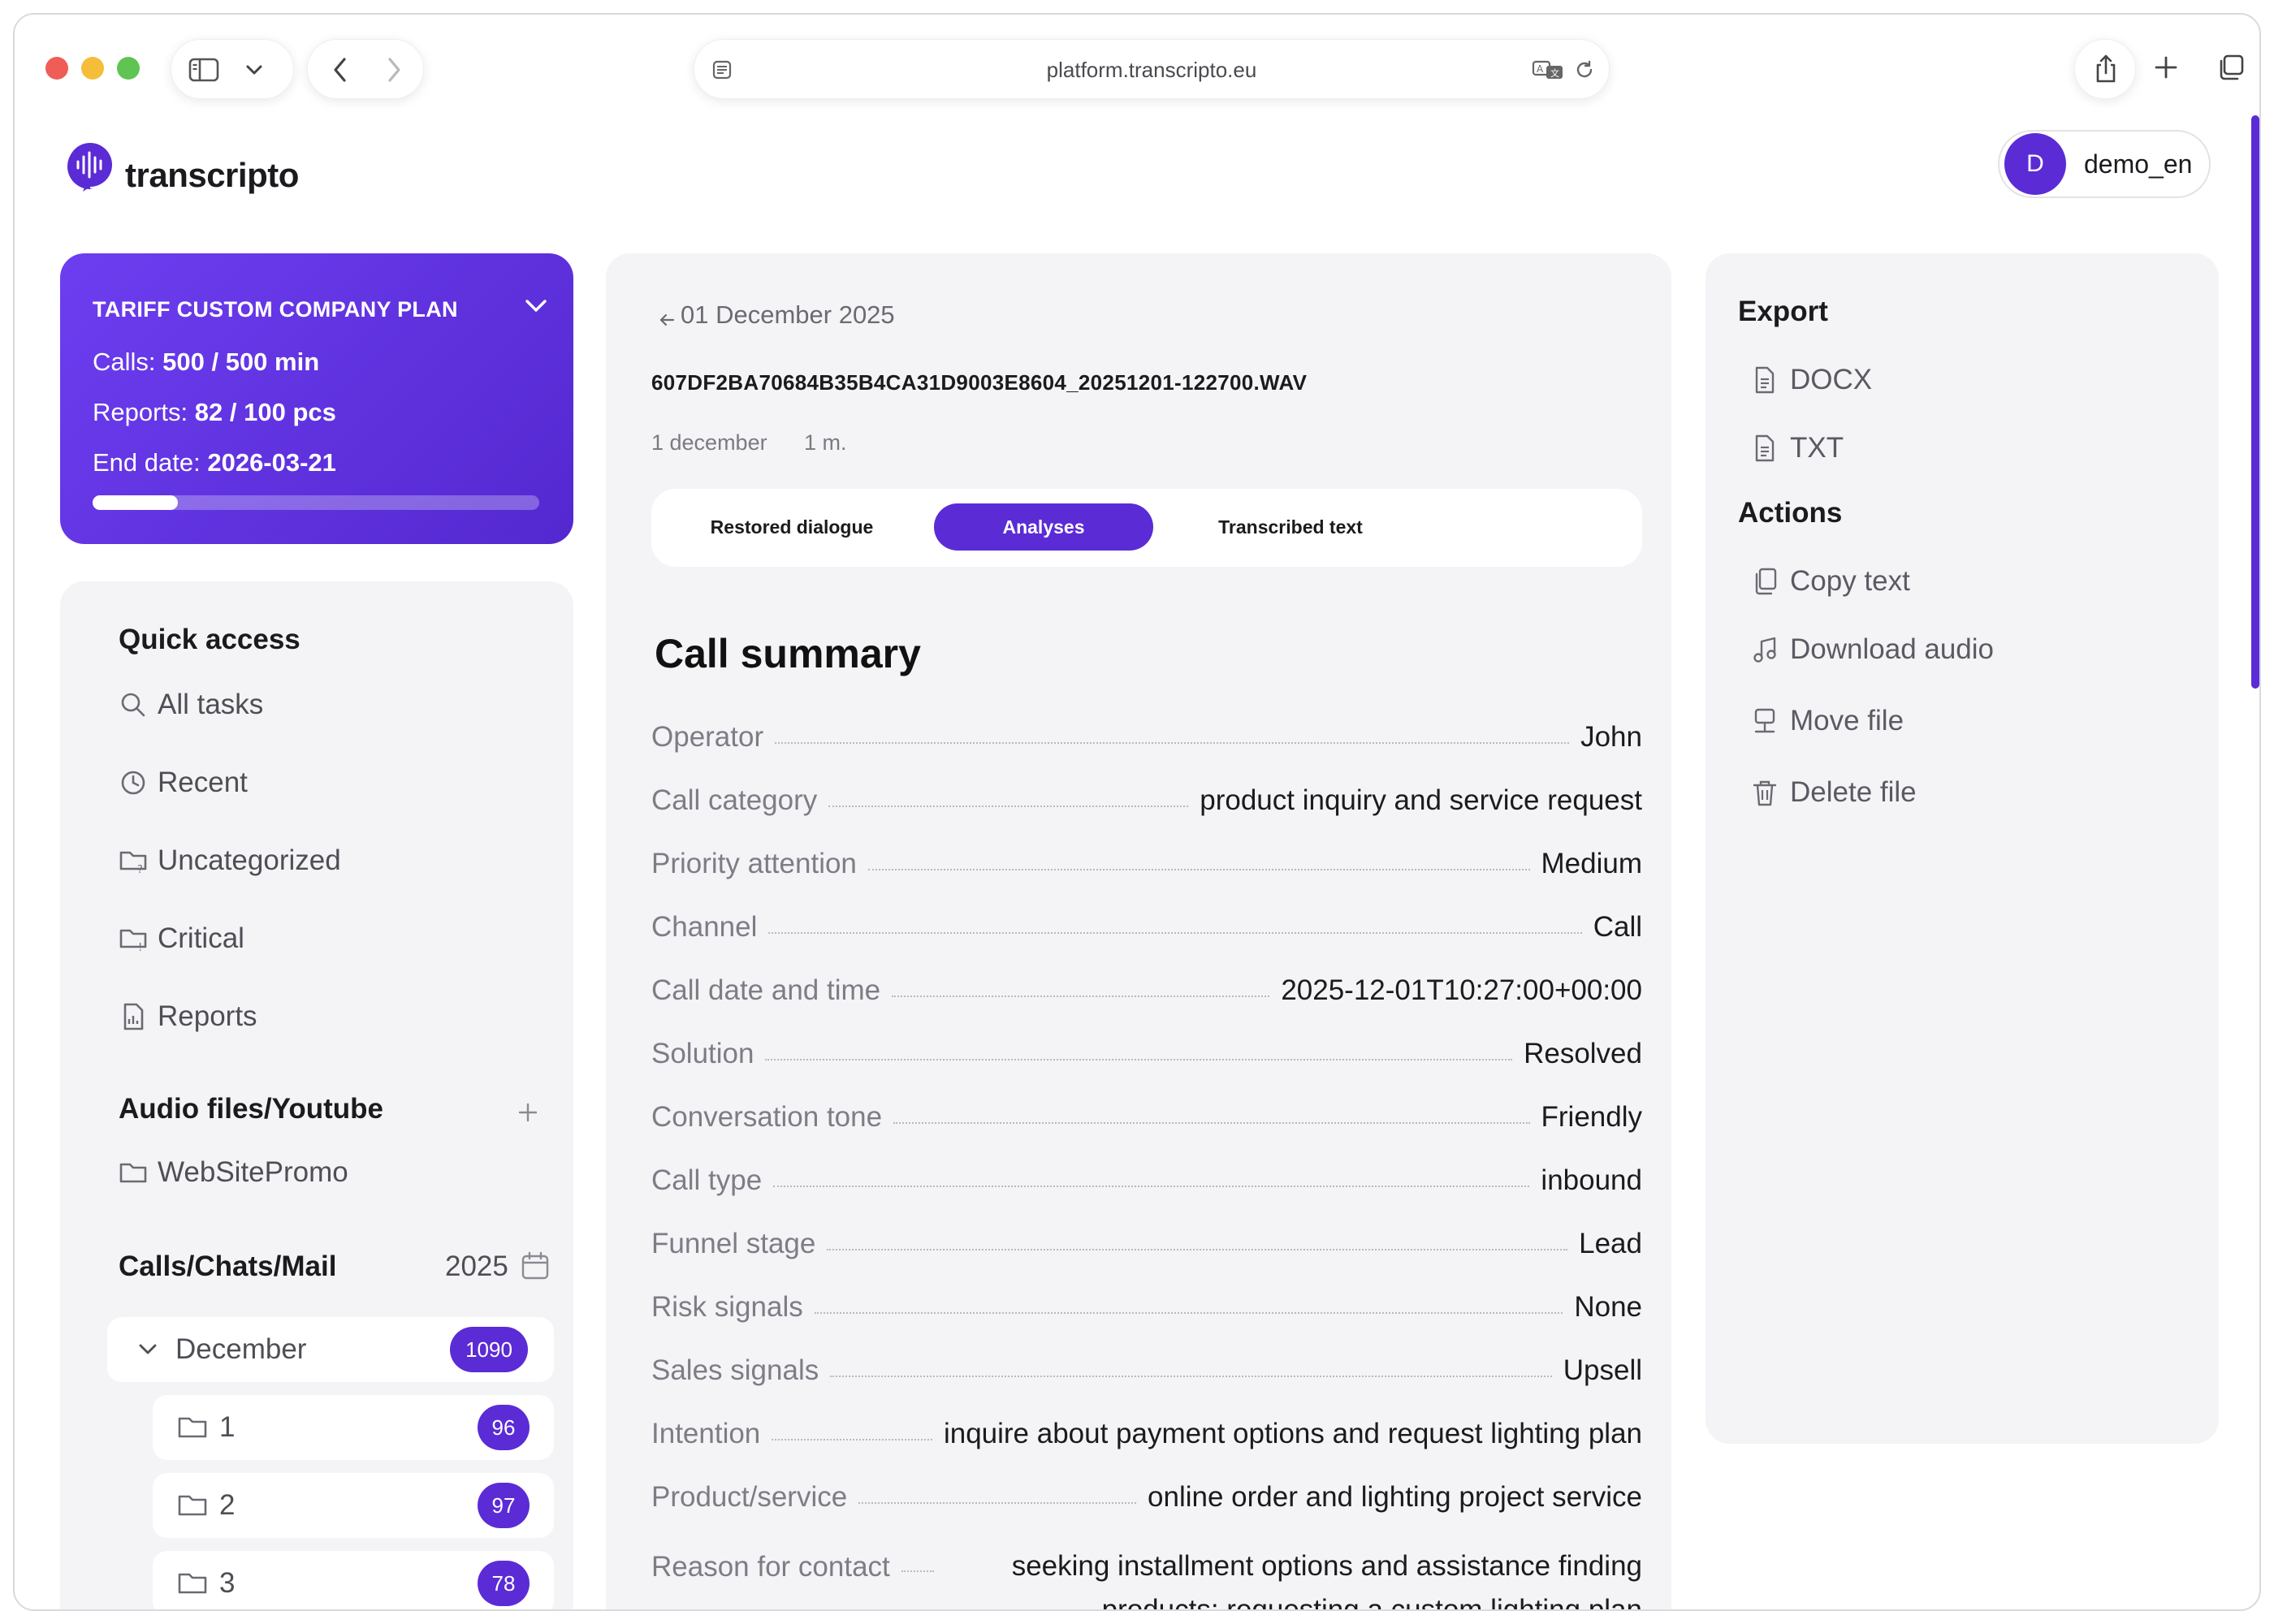 The height and width of the screenshot is (1624, 2274). Describe the element at coordinates (504, 1583) in the screenshot. I see `day-count-badge: 78` at that location.